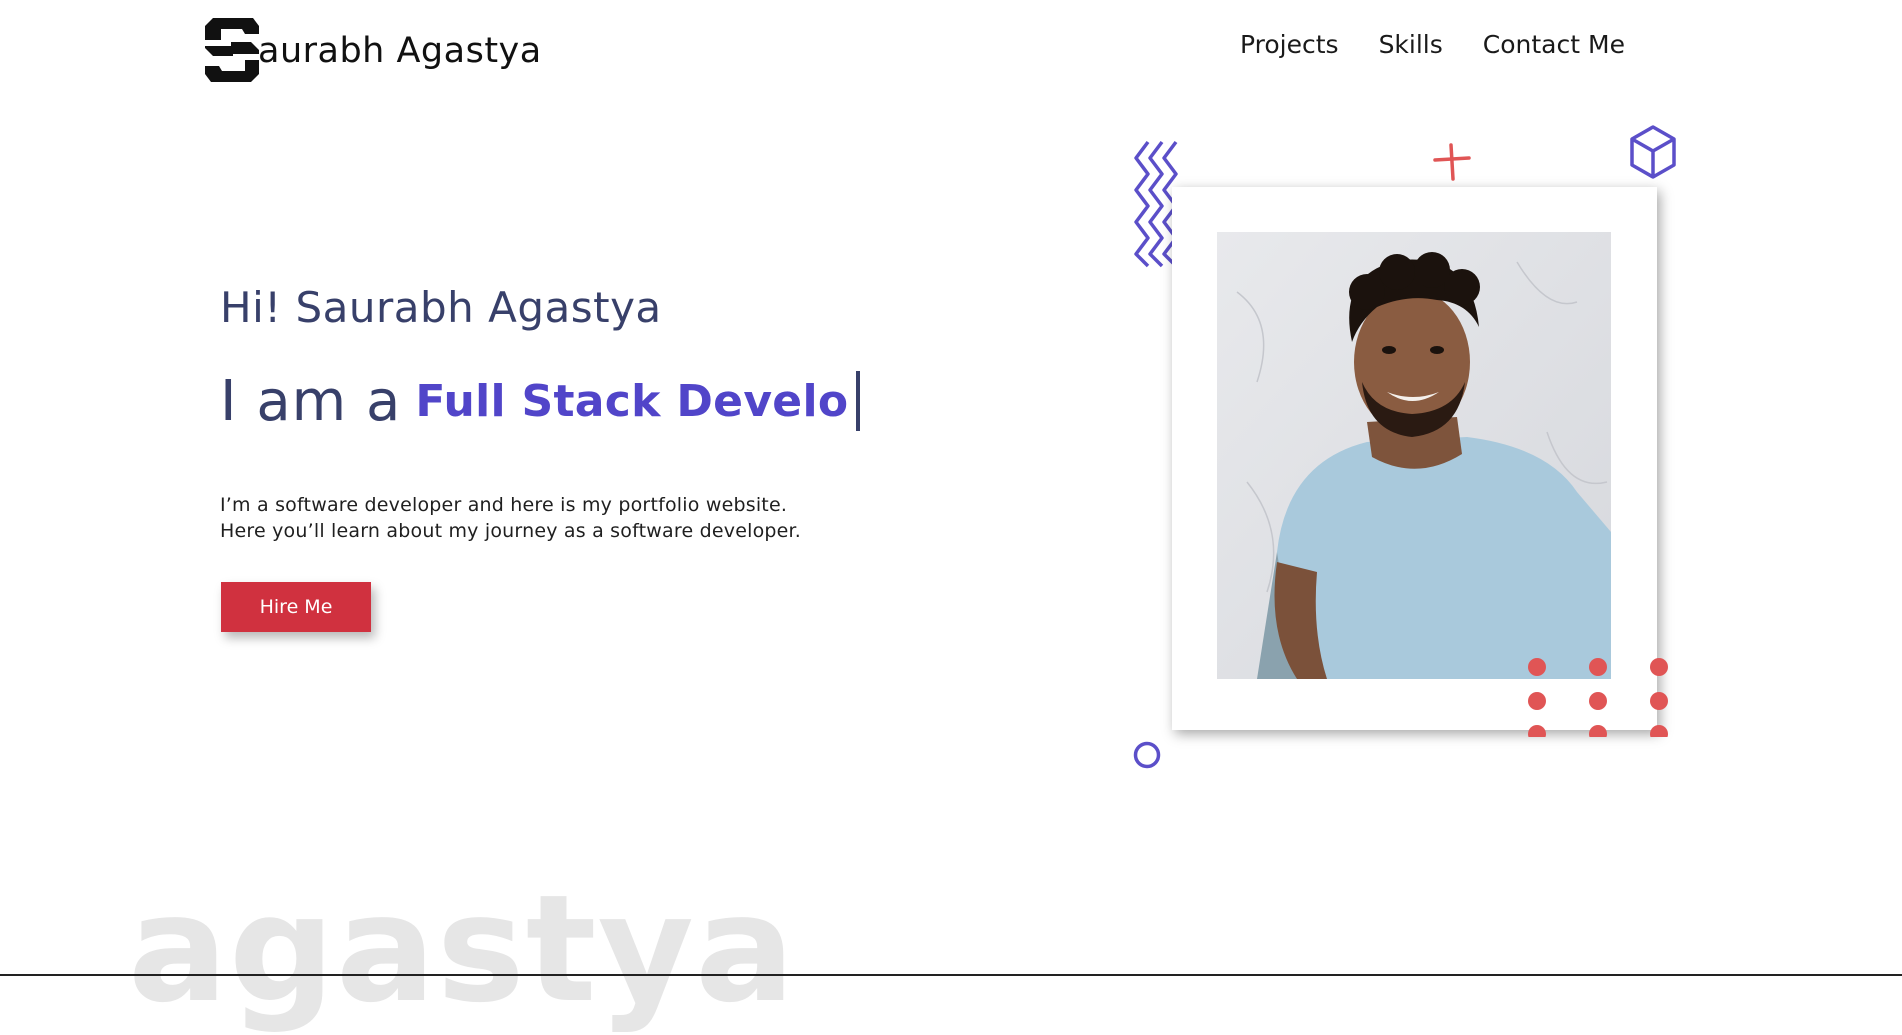 The height and width of the screenshot is (1035, 1902). I want to click on profile-photo-card, so click(1414, 458).